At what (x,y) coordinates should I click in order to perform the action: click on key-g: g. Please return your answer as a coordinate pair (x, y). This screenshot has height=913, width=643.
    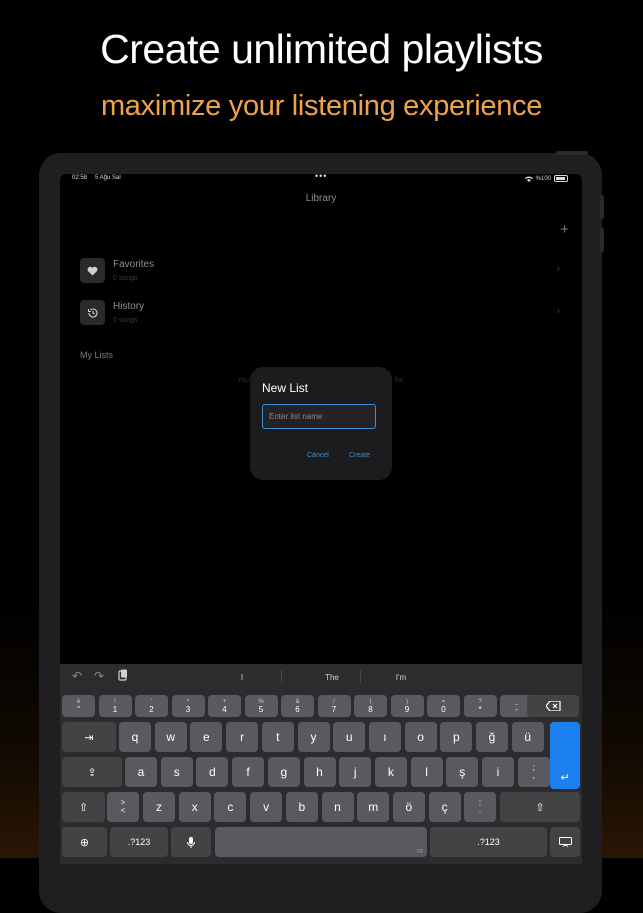
    Looking at the image, I should click on (283, 772).